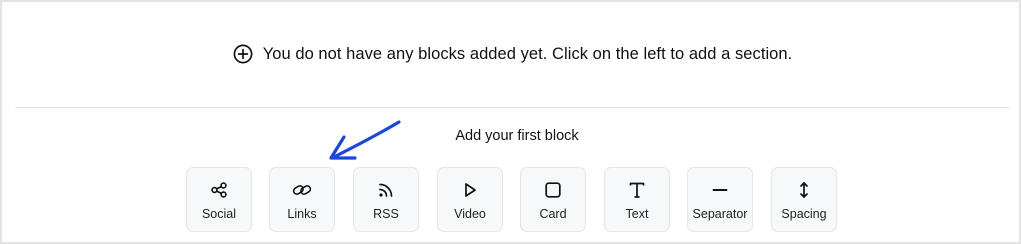  What do you see at coordinates (553, 190) in the screenshot?
I see `card-icon` at bounding box center [553, 190].